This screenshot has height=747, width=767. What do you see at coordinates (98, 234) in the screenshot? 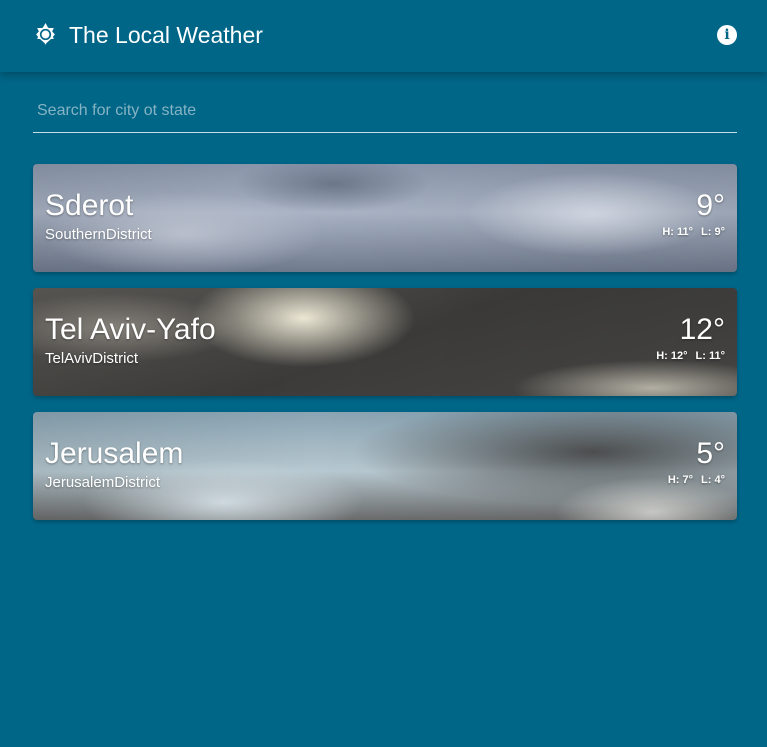
I see `city-region: SouthernDistrict` at bounding box center [98, 234].